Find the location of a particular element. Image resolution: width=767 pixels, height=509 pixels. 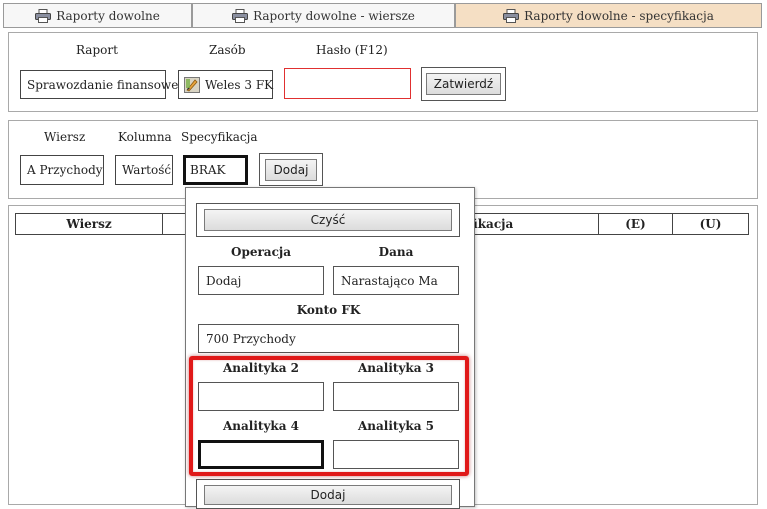

konto-fk-select: 700 Przychody is located at coordinates (328, 338).